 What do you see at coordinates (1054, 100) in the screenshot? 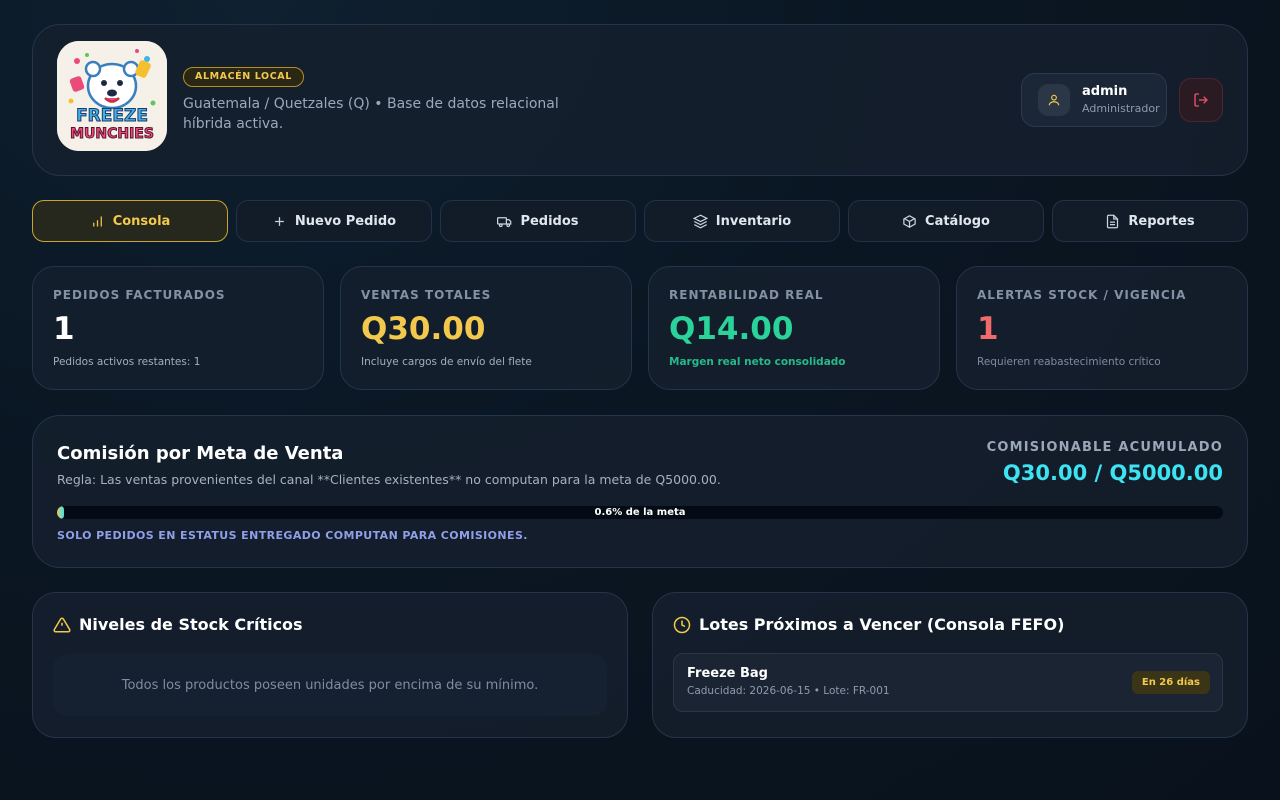
I see `user-icon` at bounding box center [1054, 100].